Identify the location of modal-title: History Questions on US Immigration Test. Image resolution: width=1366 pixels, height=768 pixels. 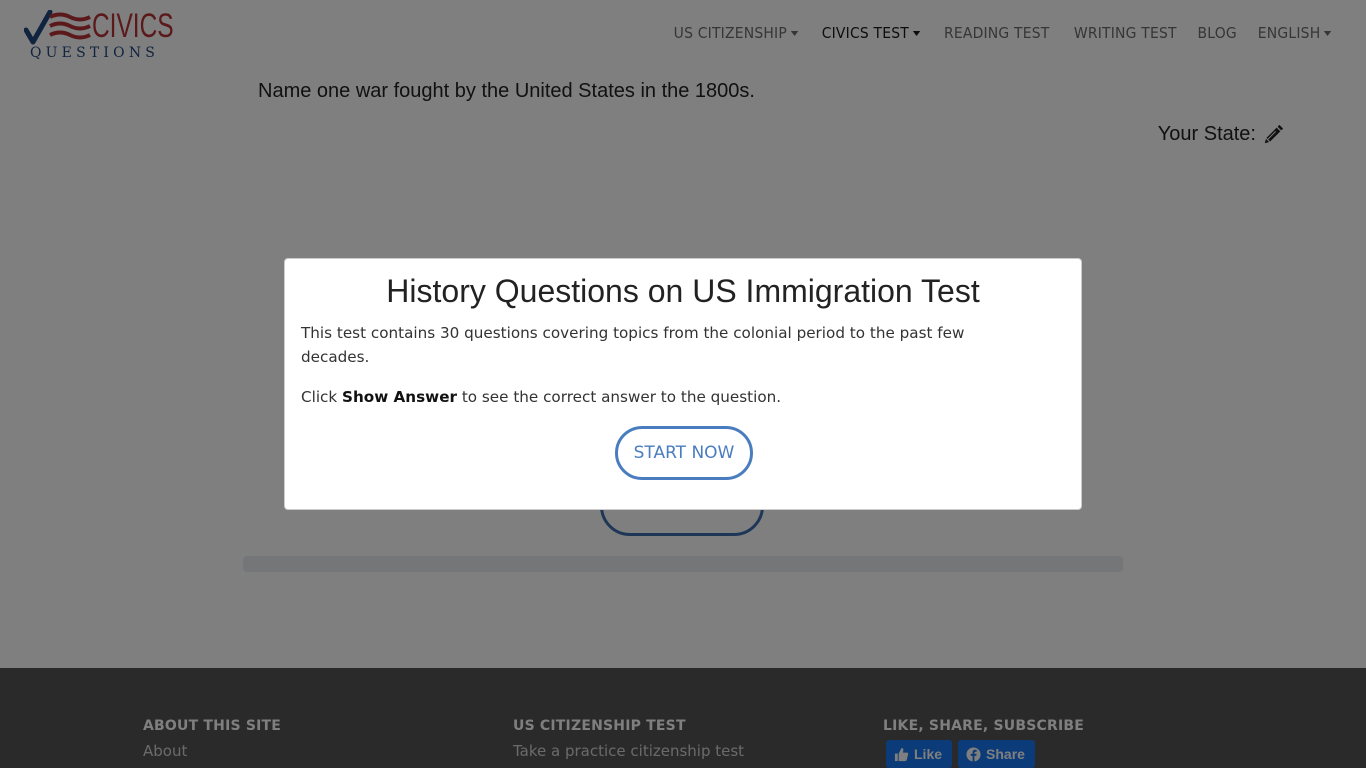
(683, 291).